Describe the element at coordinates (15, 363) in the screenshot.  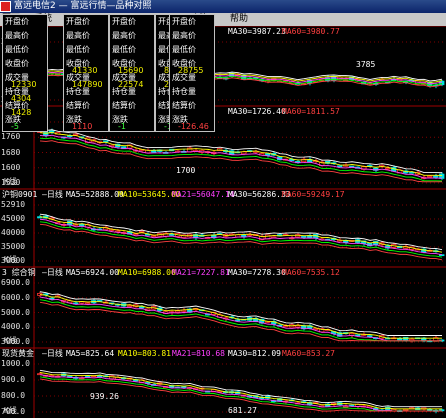
I see `axis-tick-label: 1000.0` at that location.